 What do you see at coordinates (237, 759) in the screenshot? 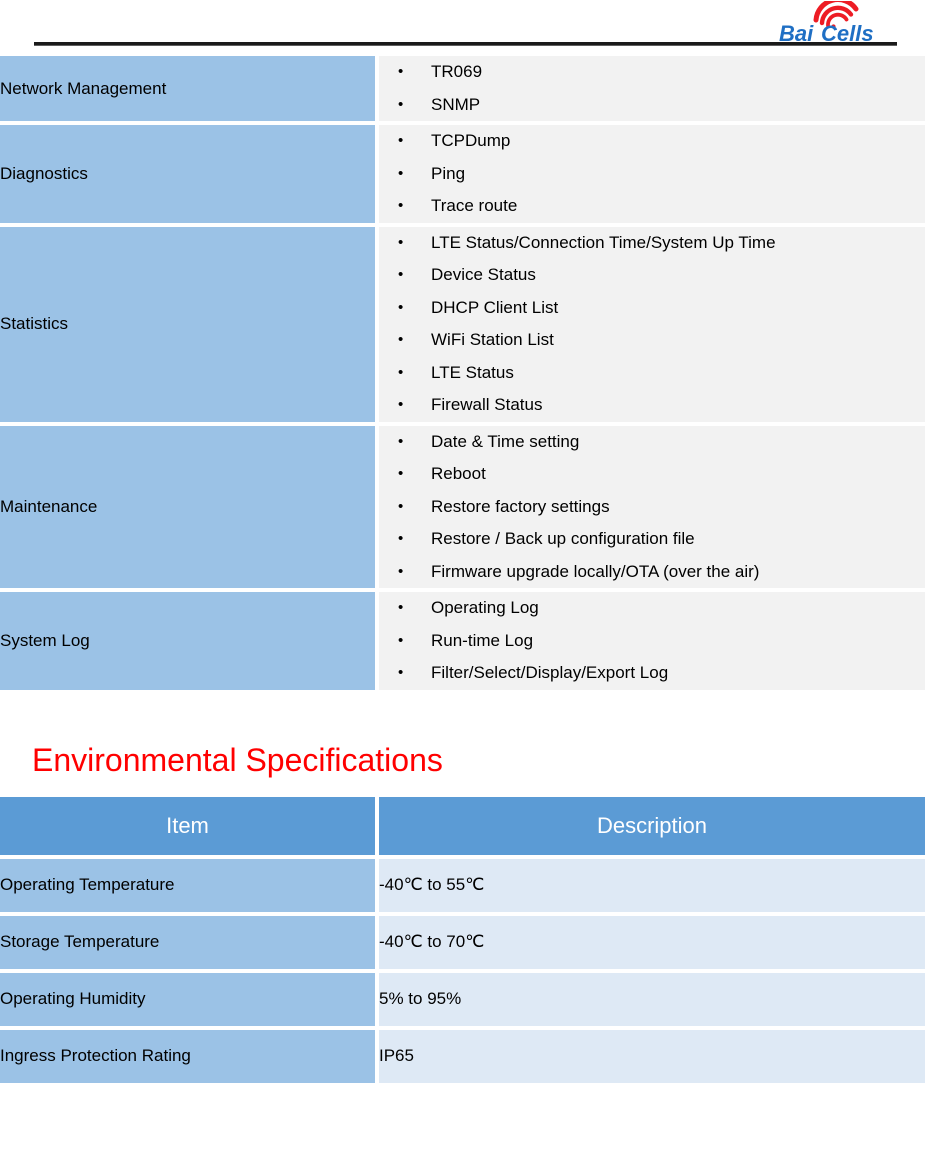
I see `page-title: Environmental Specifications` at bounding box center [237, 759].